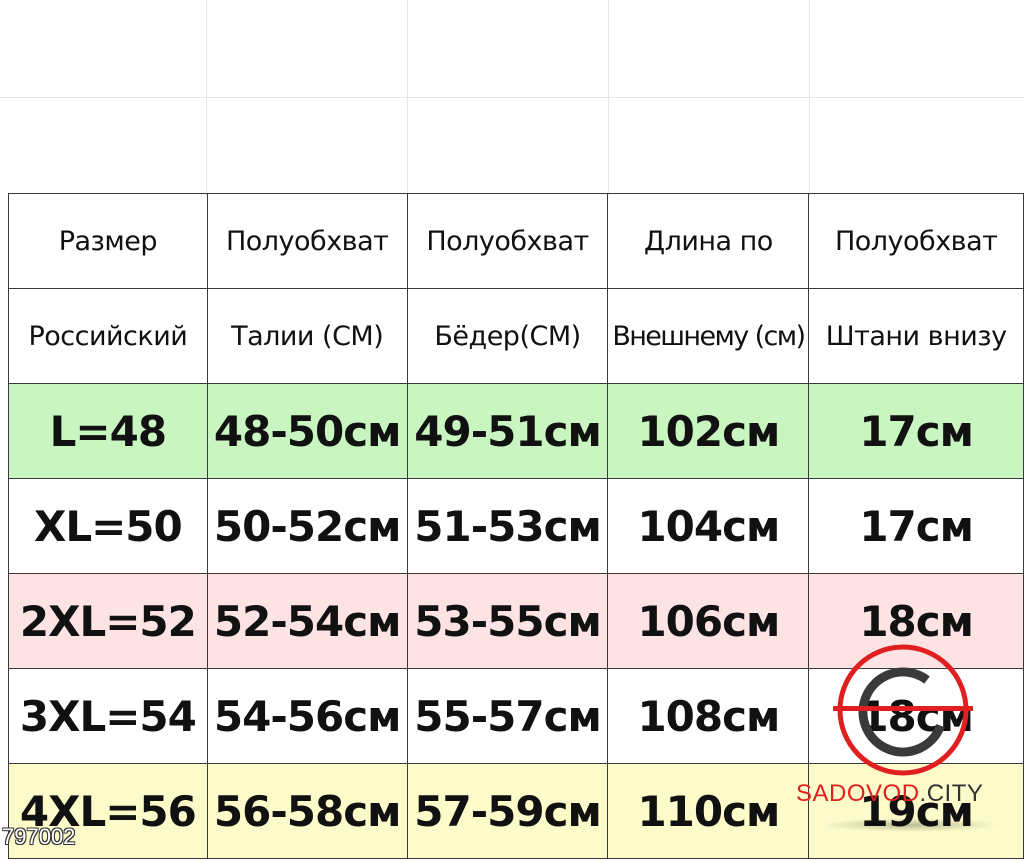 This screenshot has height=862, width=1024. What do you see at coordinates (108, 336) in the screenshot?
I see `header-cell: Российский` at bounding box center [108, 336].